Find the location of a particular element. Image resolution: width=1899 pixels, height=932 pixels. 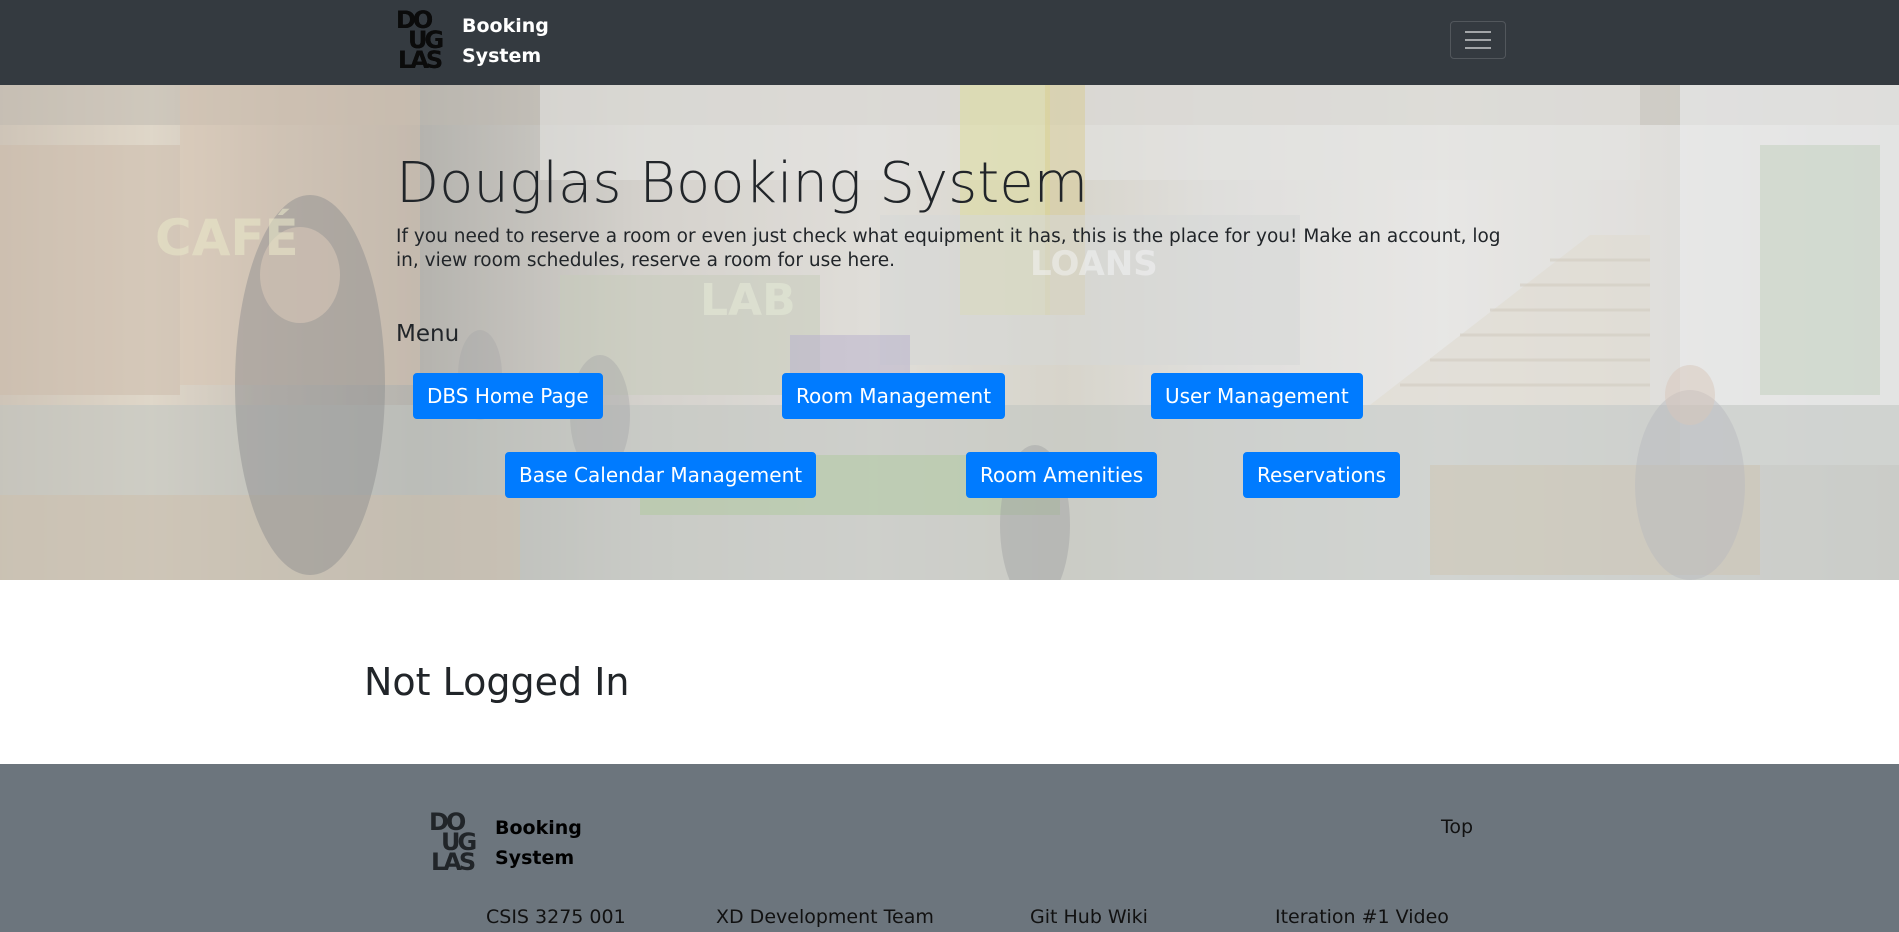

footer-link-course: CSIS 3275 001 is located at coordinates (556, 917).